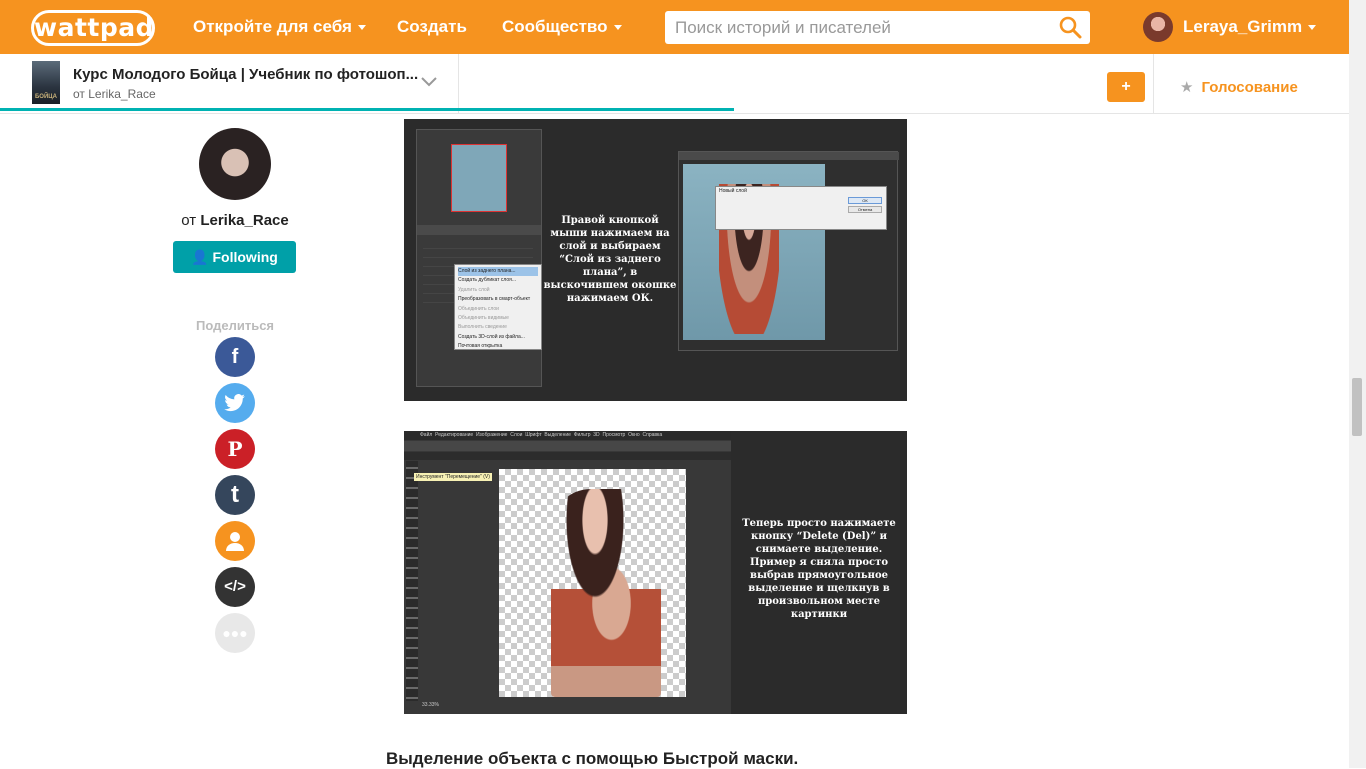 This screenshot has width=1366, height=769. I want to click on transparent-canvas, so click(592, 583).